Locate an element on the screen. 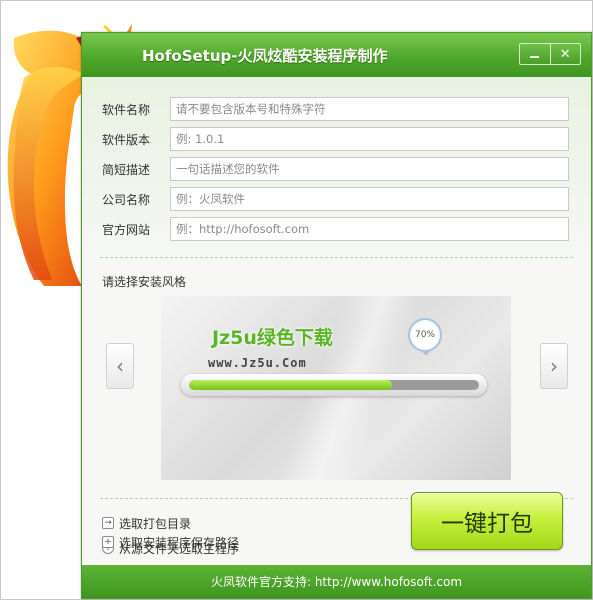  chevron-left-icon: ‹ is located at coordinates (120, 366).